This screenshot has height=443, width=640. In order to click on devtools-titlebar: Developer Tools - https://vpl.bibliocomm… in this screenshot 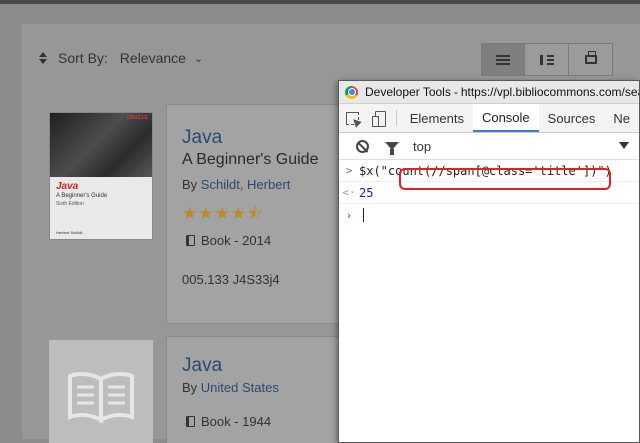, I will do `click(489, 92)`.